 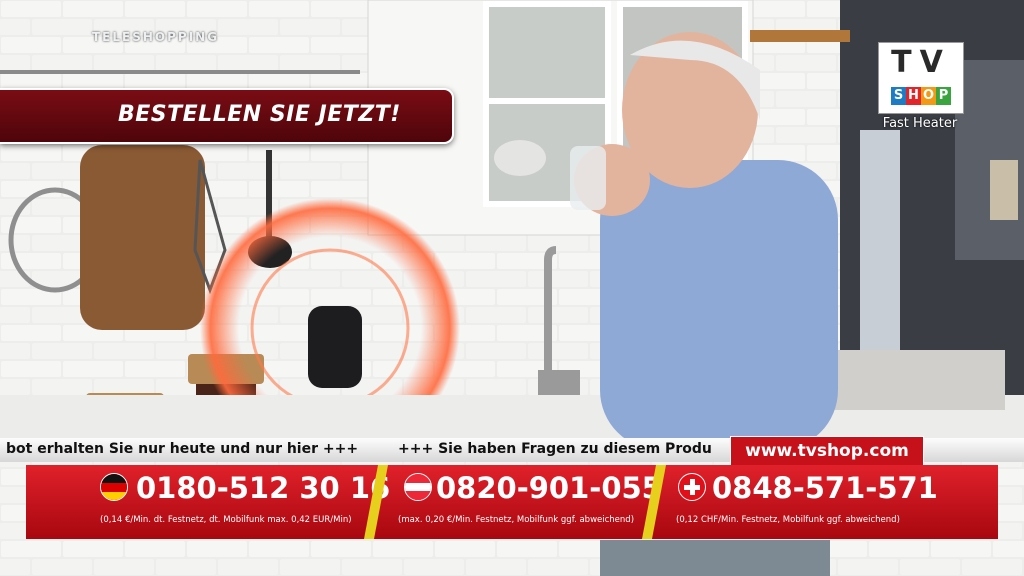 What do you see at coordinates (692, 487) in the screenshot?
I see `switzerland-flag-icon` at bounding box center [692, 487].